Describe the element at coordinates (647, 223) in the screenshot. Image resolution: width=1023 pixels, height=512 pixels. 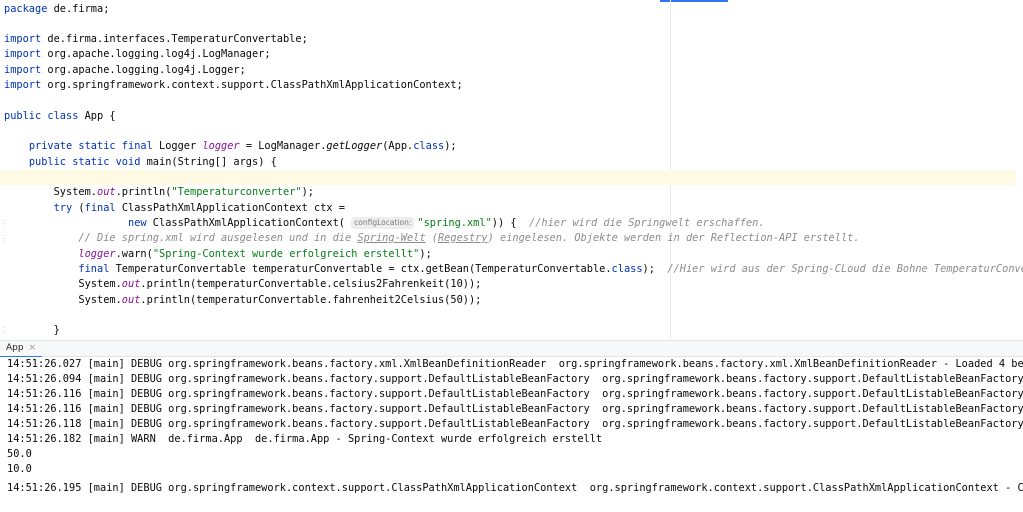
I see `code-token: //hier wird die Springwelt erschaffen.` at that location.